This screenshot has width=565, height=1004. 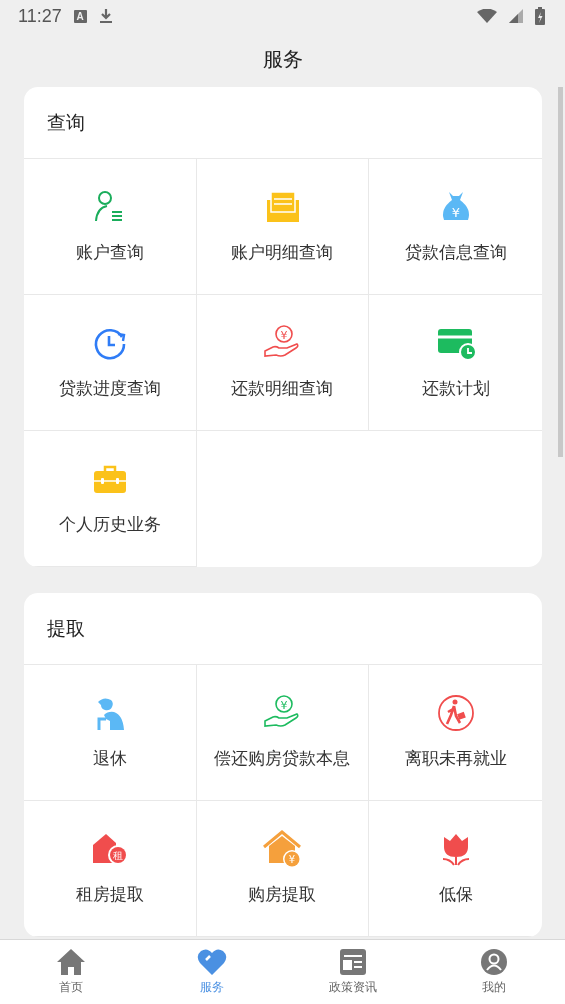 I want to click on walking-person-icon, so click(x=455, y=713).